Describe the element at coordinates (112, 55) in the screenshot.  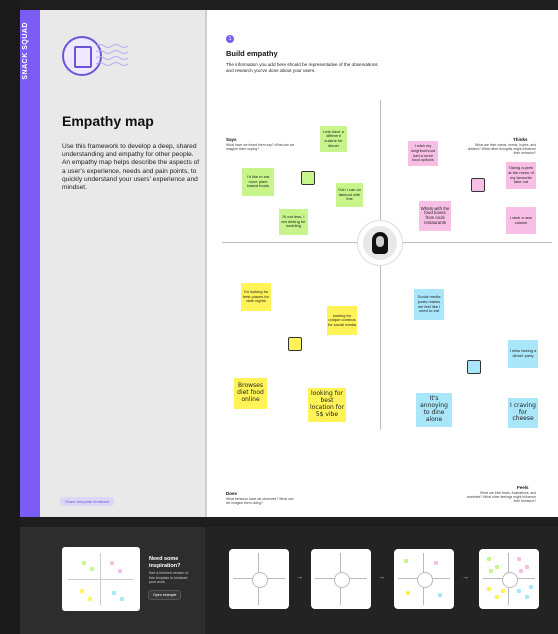
I see `waves-decoration` at that location.